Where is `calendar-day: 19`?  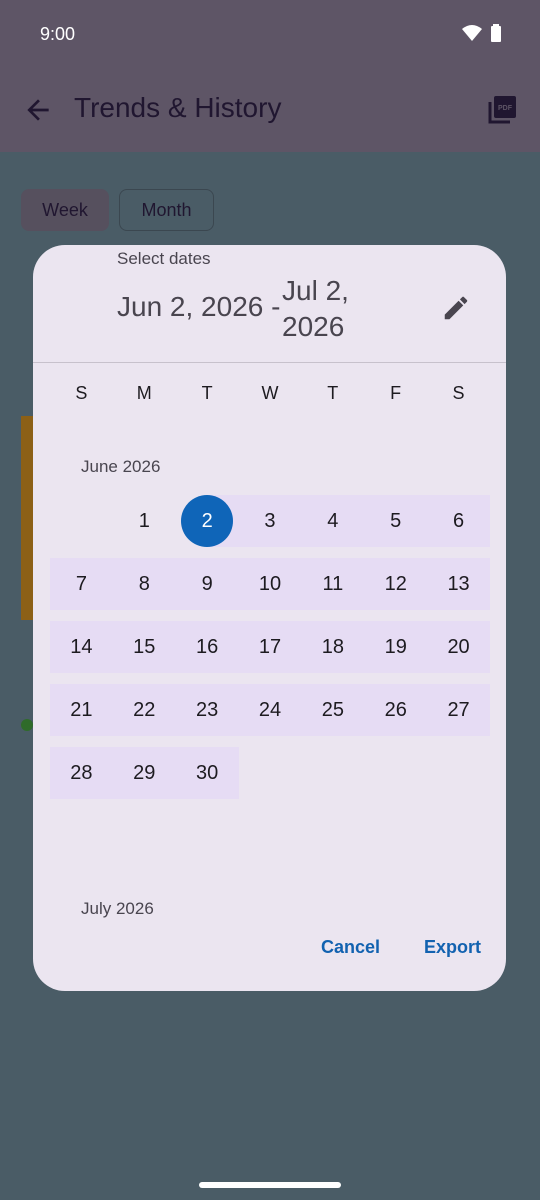 calendar-day: 19 is located at coordinates (395, 647).